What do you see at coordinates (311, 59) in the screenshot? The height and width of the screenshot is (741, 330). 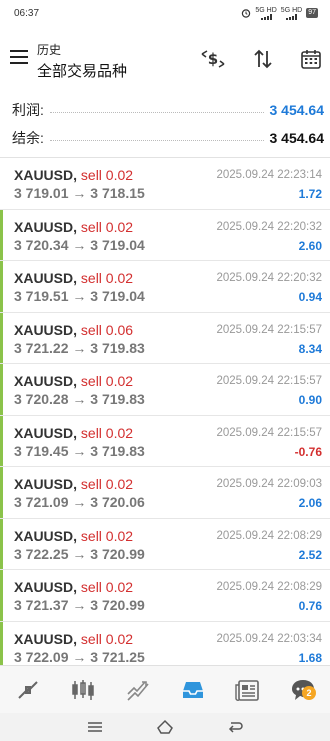 I see `calendar-icon` at bounding box center [311, 59].